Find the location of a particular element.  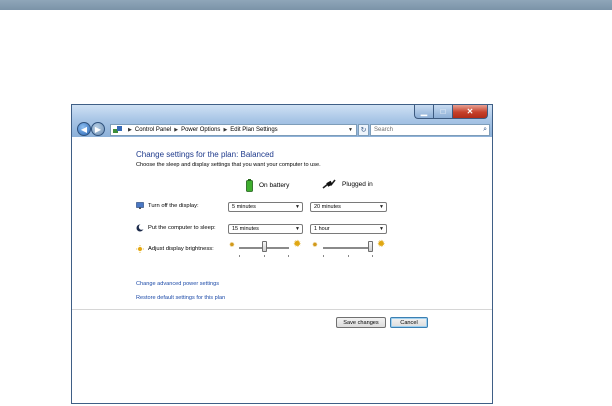

display-off-plugged-select: 20 minutes ▼ is located at coordinates (348, 207).